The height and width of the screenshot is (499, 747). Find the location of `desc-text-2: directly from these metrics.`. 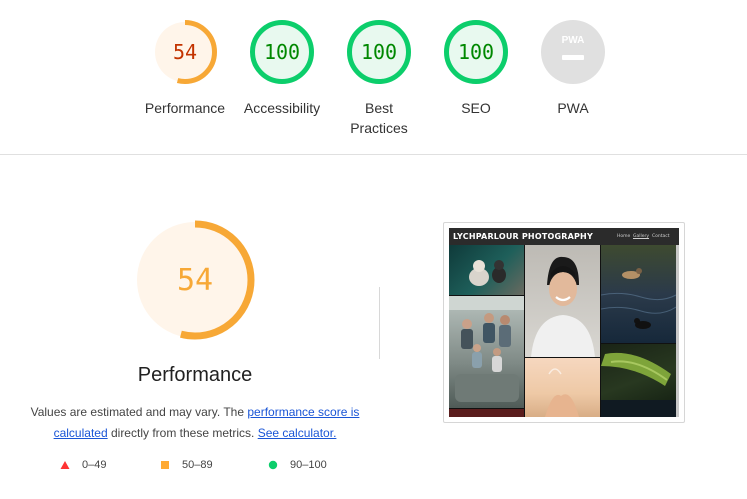

desc-text-2: directly from these metrics. is located at coordinates (182, 433).